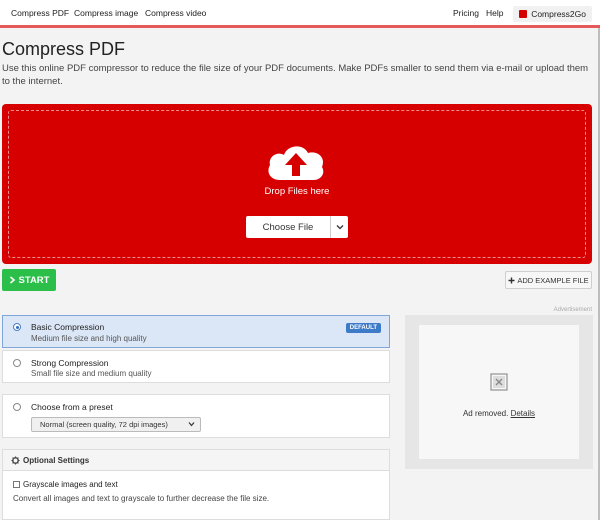  I want to click on ad-placeholder: Ad removed. Details, so click(499, 392).